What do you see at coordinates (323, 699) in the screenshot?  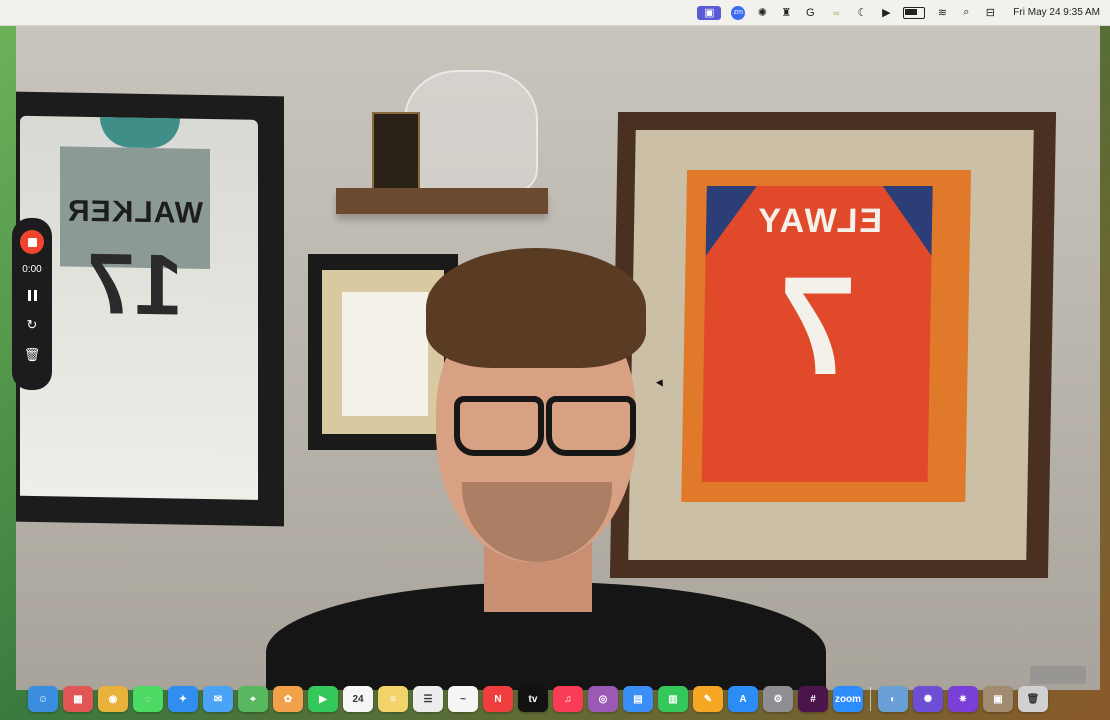 I see `dock-facetime-icon: ▶` at bounding box center [323, 699].